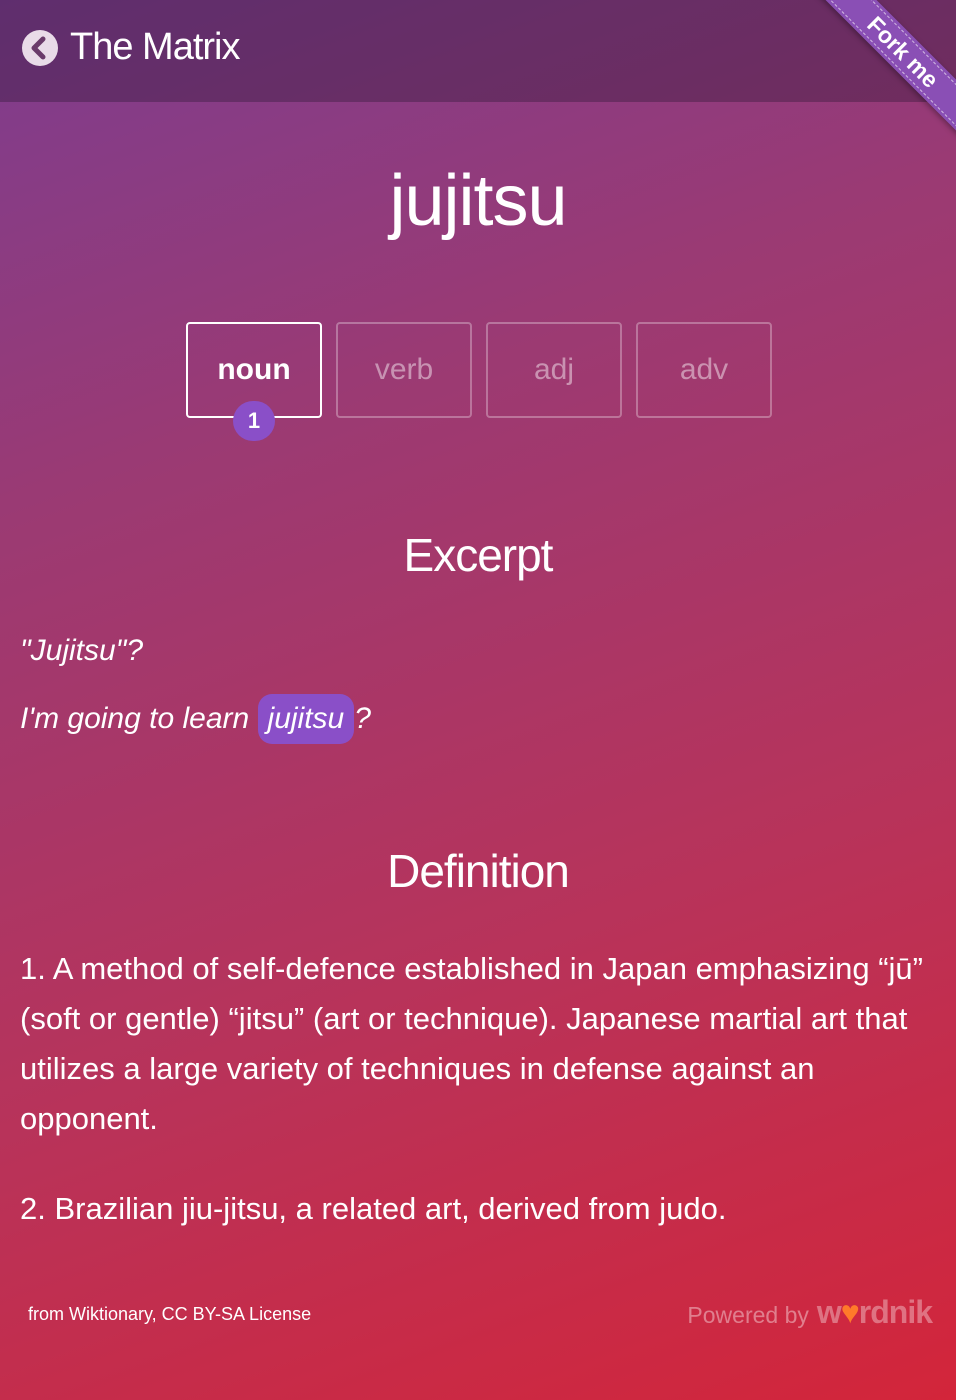  I want to click on back-chevron-icon, so click(40, 48).